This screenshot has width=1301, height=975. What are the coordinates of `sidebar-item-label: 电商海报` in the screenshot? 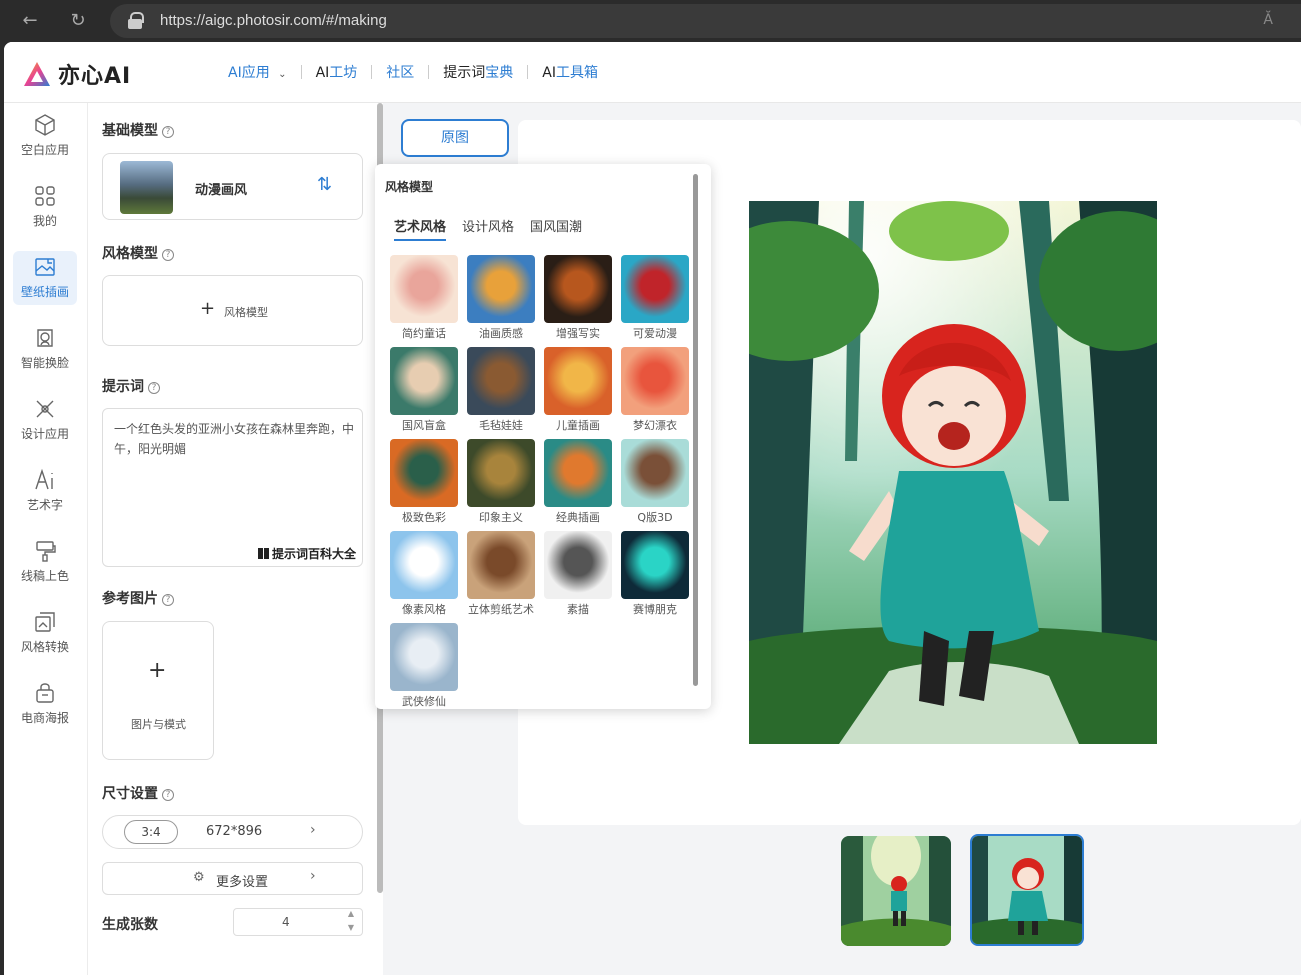 It's located at (44, 718).